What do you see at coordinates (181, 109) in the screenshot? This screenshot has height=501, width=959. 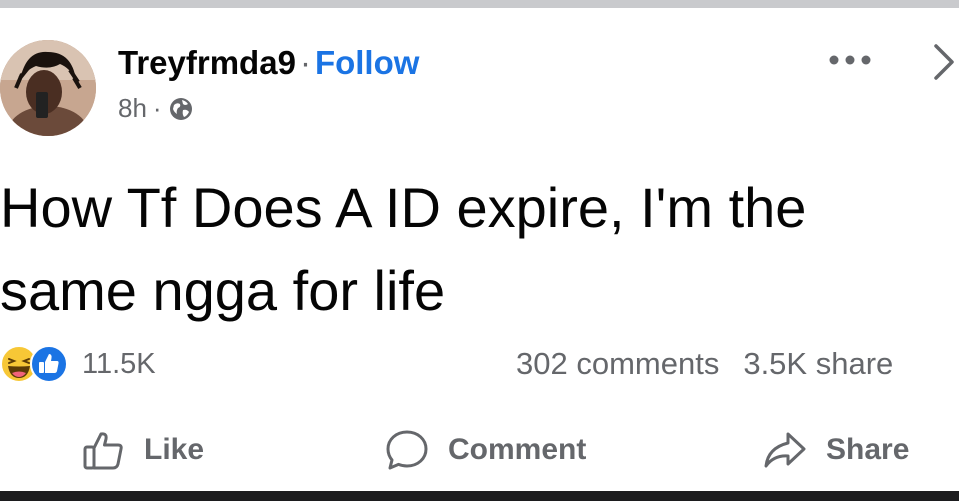 I see `globe-icon` at bounding box center [181, 109].